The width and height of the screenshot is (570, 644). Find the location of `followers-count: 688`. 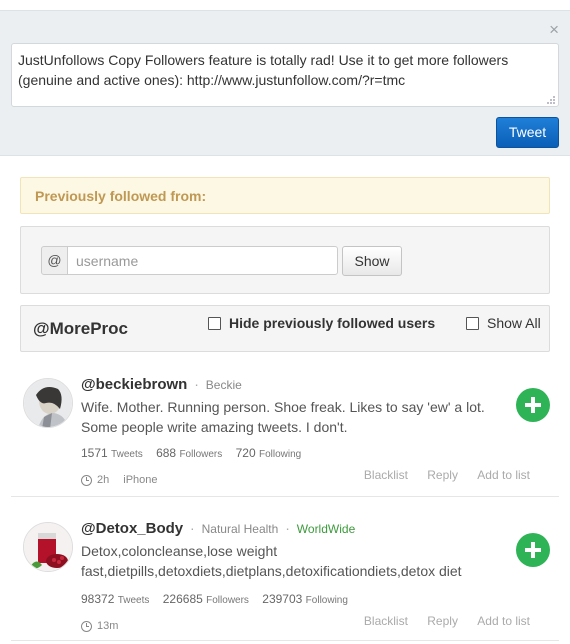

followers-count: 688 is located at coordinates (166, 453).